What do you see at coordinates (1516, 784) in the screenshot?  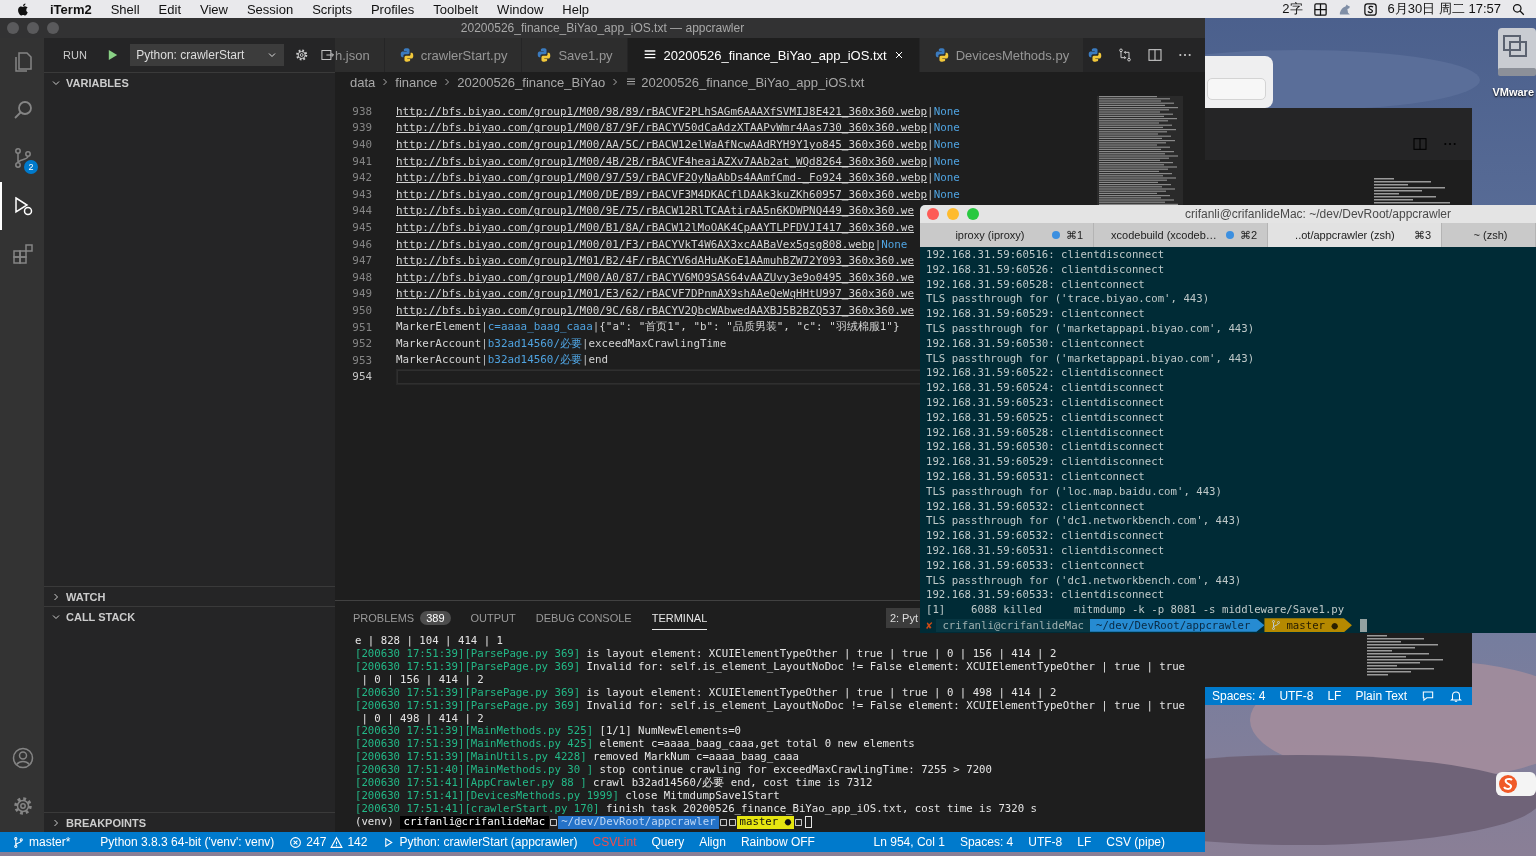 I see `input-method-icon` at bounding box center [1516, 784].